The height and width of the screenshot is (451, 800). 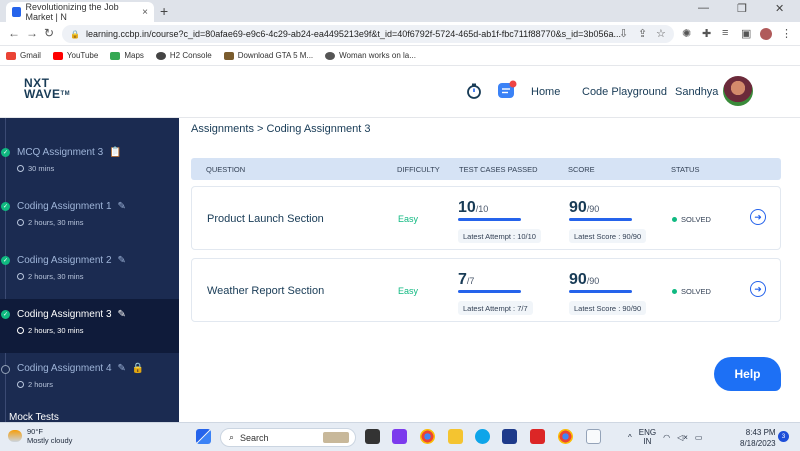 What do you see at coordinates (699, 437) in the screenshot?
I see `battery-icon: ▭` at bounding box center [699, 437].